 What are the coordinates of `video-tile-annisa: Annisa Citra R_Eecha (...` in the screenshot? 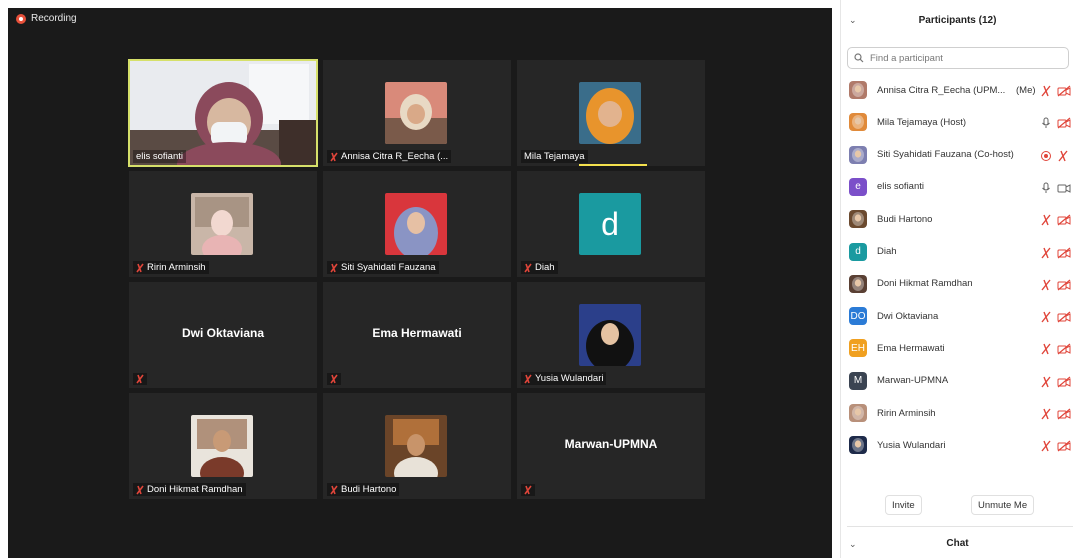 It's located at (417, 113).